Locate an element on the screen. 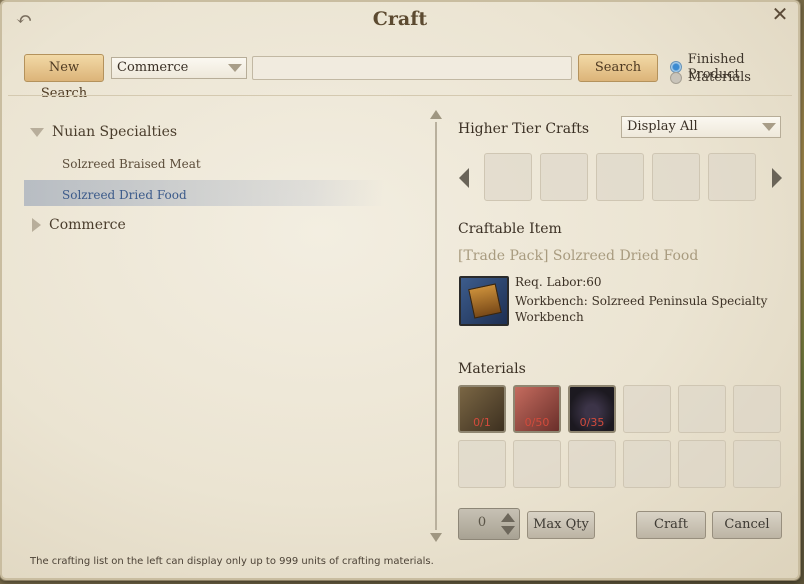 The image size is (804, 584). tree-group-nuian-specialties: Nuian Specialties is located at coordinates (103, 132).